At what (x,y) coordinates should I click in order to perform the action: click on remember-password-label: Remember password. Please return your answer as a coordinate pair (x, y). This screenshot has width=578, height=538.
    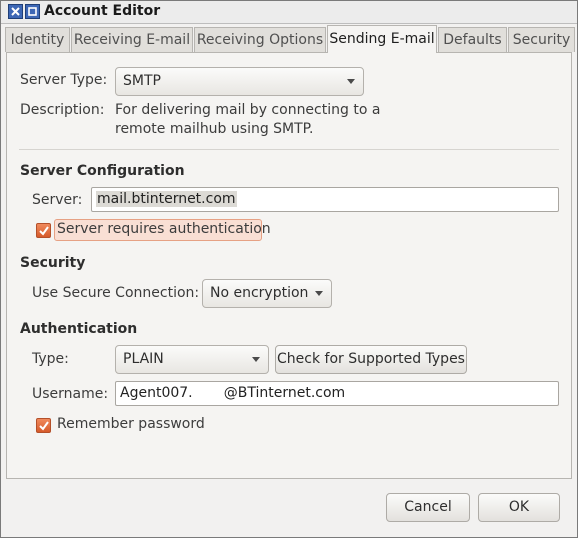
    Looking at the image, I should click on (131, 424).